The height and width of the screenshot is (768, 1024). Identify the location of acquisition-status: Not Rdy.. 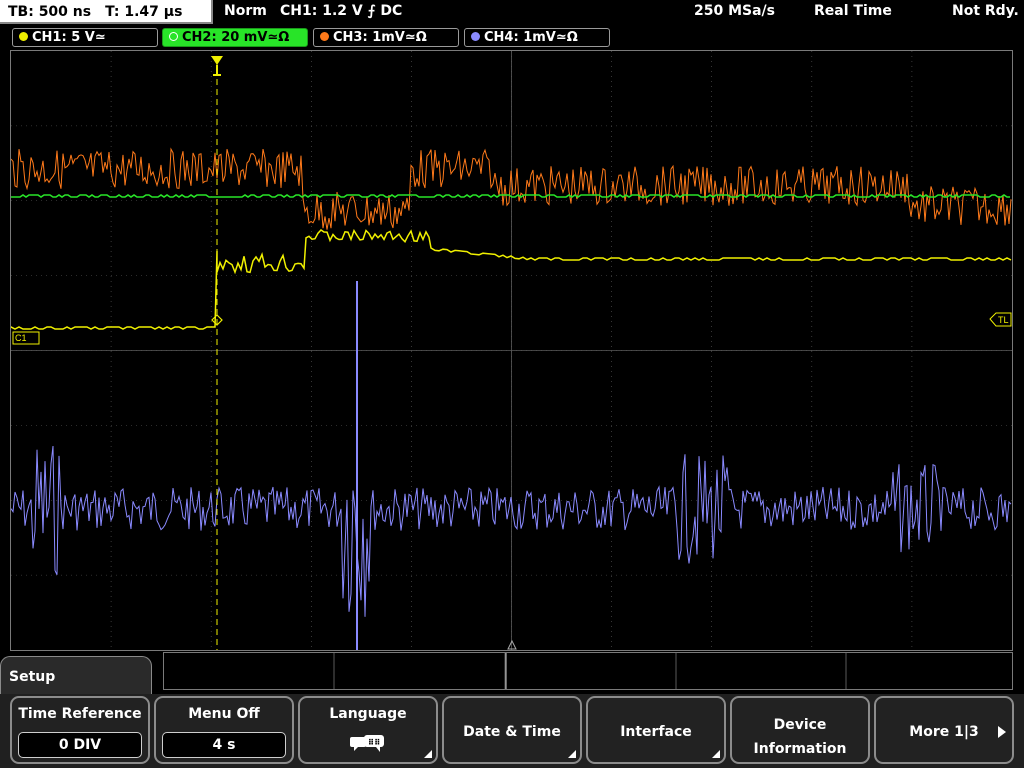
(985, 11).